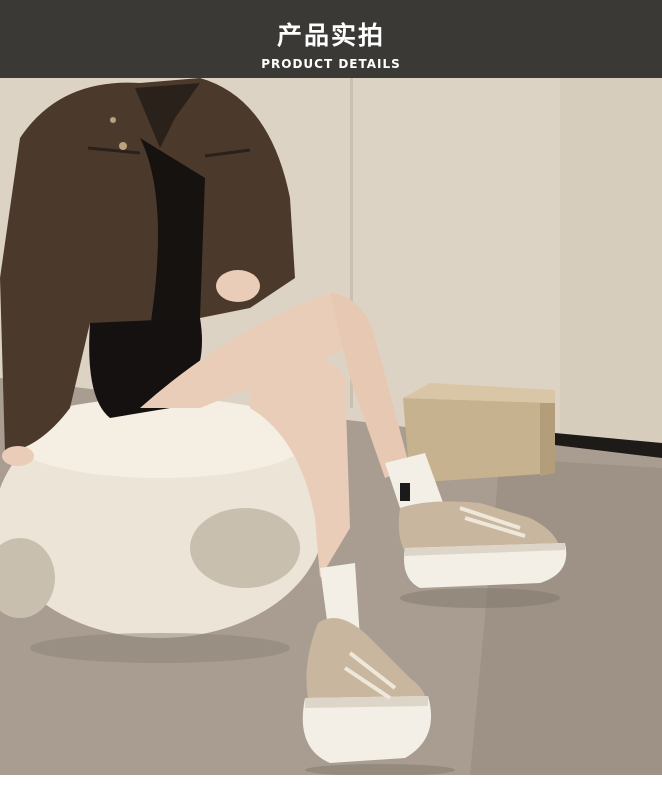 This screenshot has width=662, height=800. Describe the element at coordinates (331, 64) in the screenshot. I see `section-title-en: PRODUCT DETAILS` at that location.